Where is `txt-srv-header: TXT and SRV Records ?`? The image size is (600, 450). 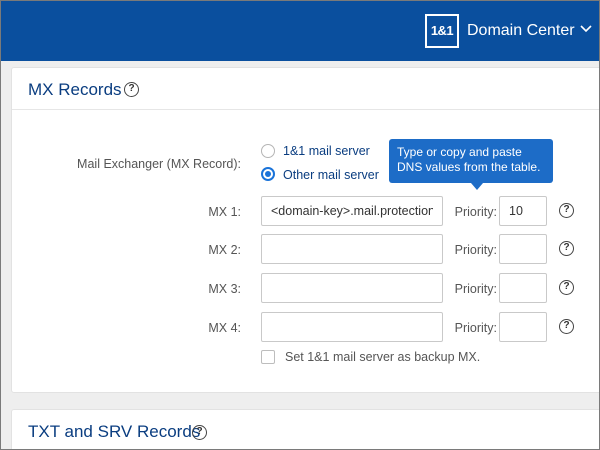
txt-srv-header: TXT and SRV Records ? is located at coordinates (305, 429).